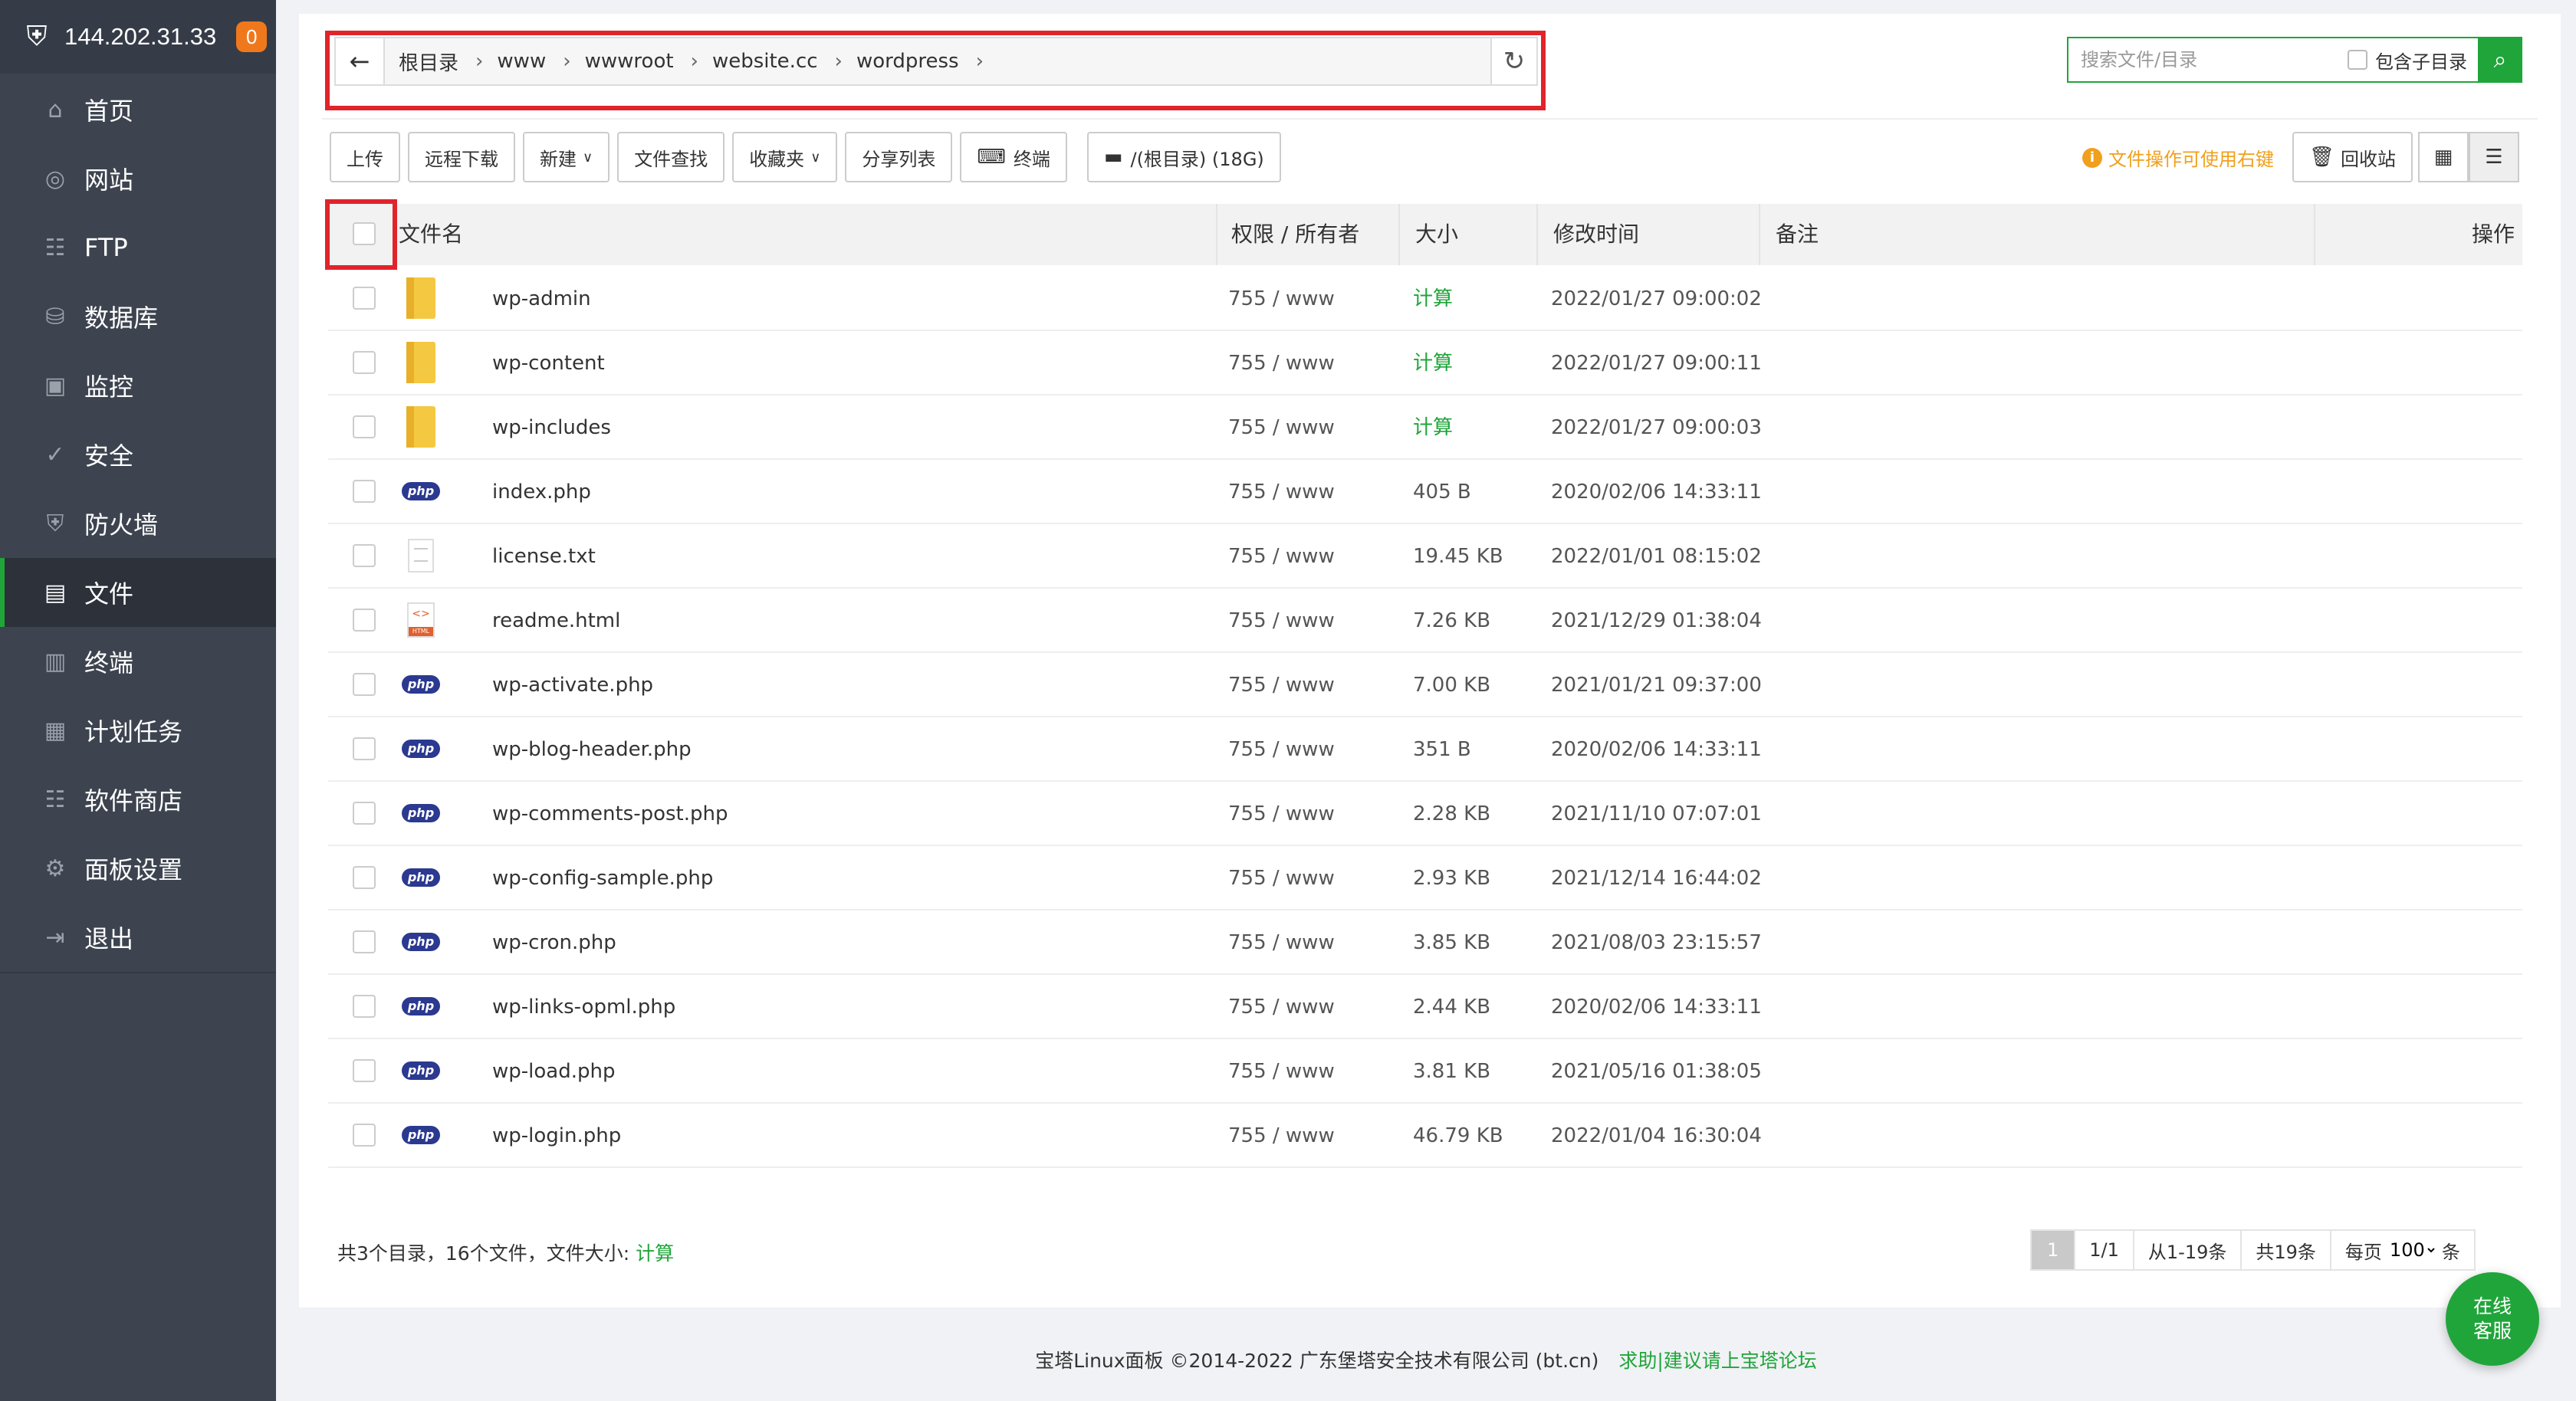 This screenshot has width=2576, height=1401. I want to click on new-dropdown-button: 新建 ∨, so click(566, 157).